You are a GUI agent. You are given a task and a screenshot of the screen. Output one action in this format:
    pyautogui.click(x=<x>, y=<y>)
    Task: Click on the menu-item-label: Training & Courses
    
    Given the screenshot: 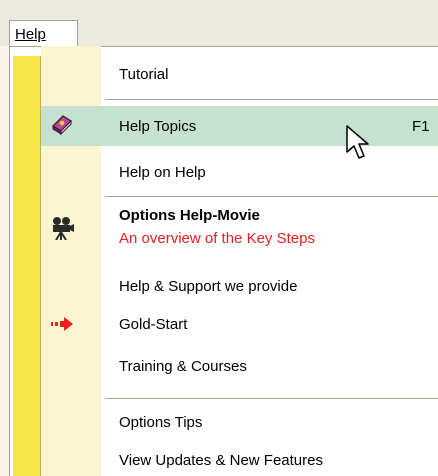 What is the action you would take?
    pyautogui.click(x=183, y=366)
    